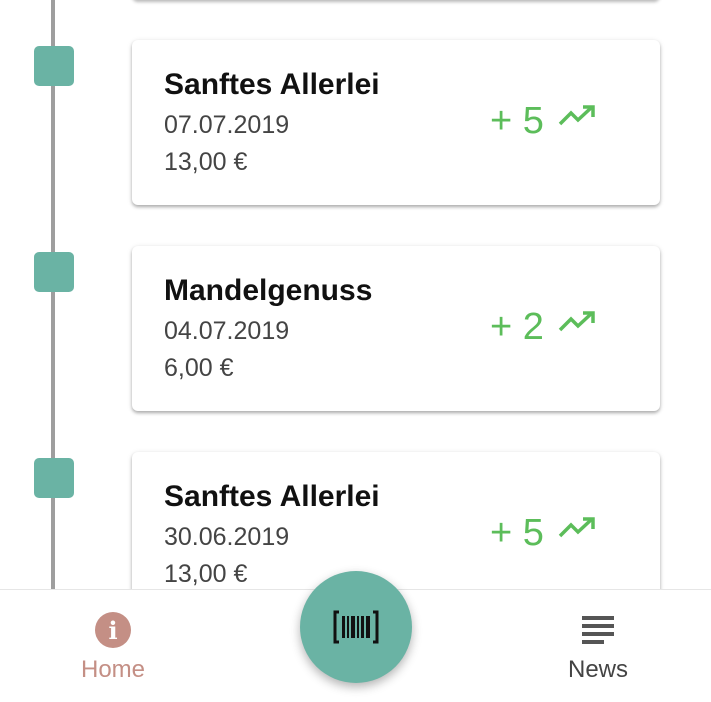 Image resolution: width=711 pixels, height=702 pixels. I want to click on scan-button, so click(356, 627).